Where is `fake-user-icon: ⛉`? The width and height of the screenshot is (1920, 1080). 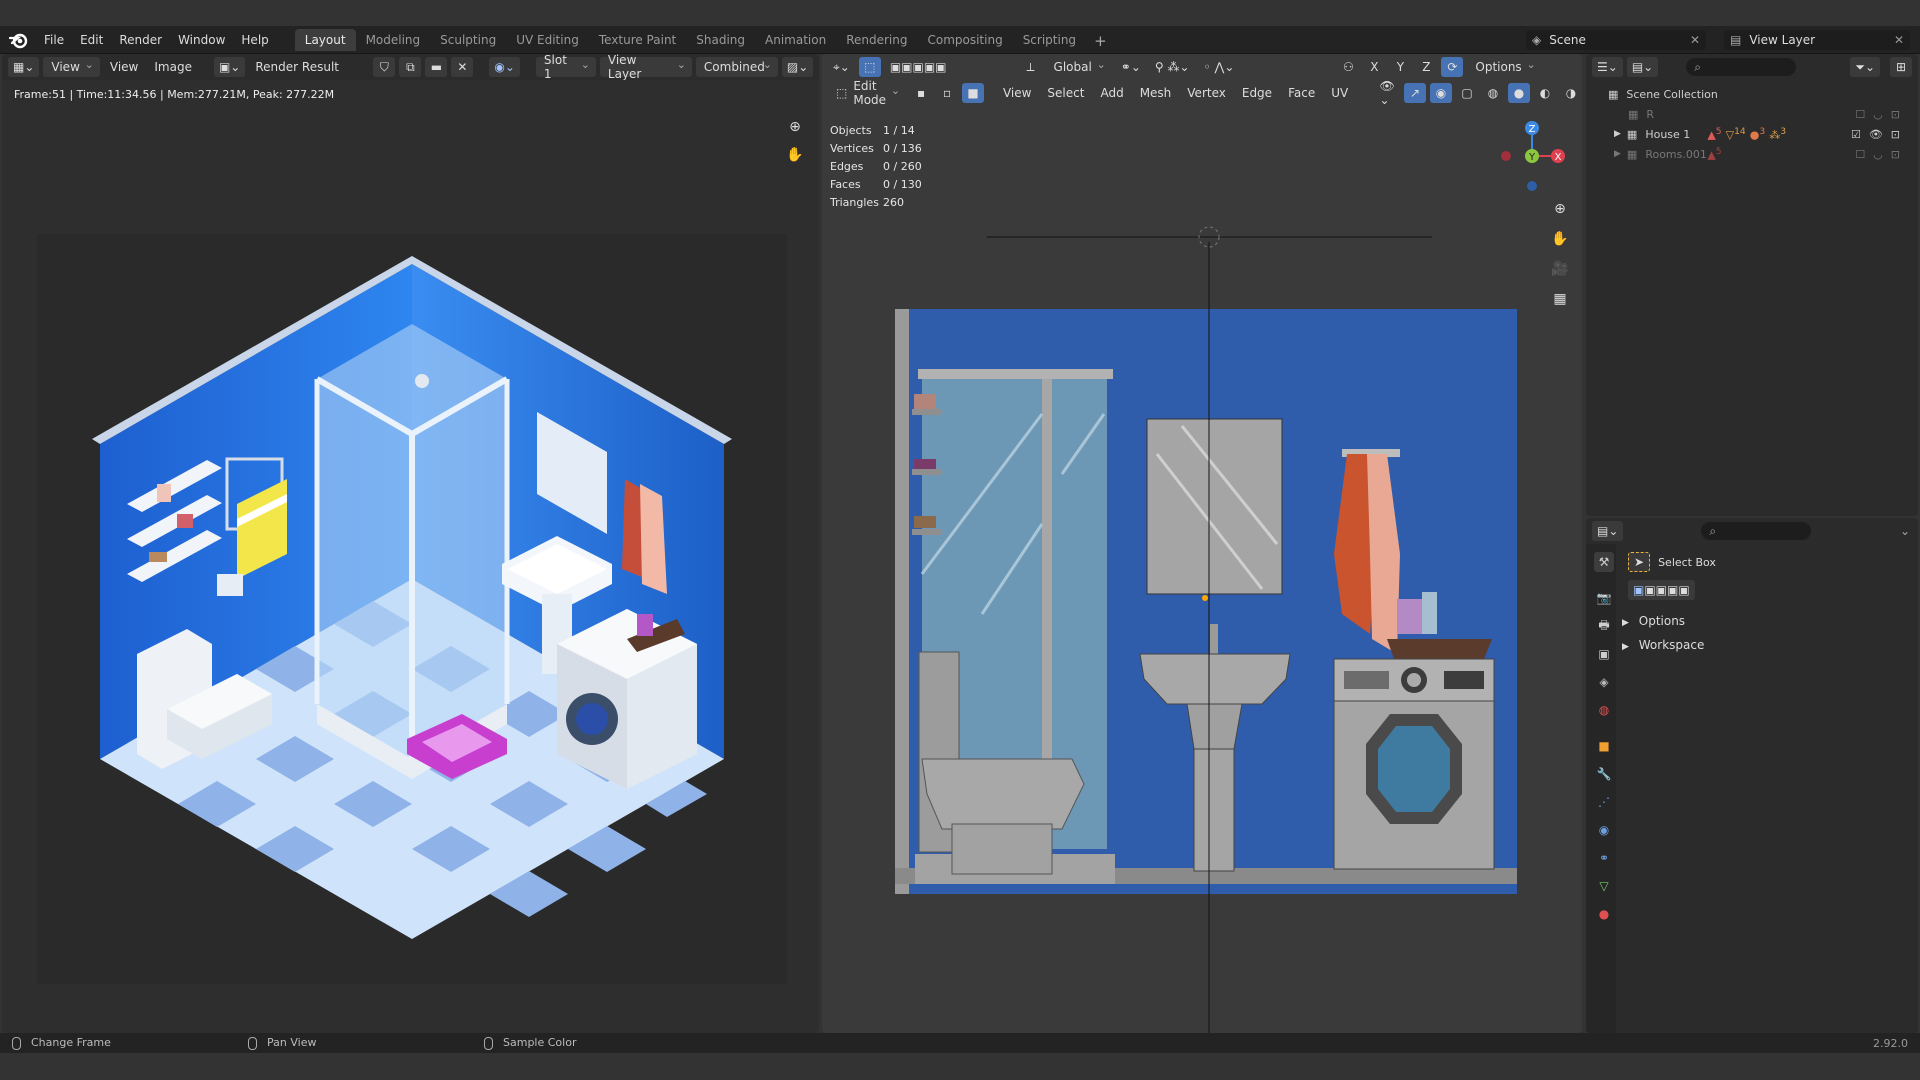 fake-user-icon: ⛉ is located at coordinates (384, 67).